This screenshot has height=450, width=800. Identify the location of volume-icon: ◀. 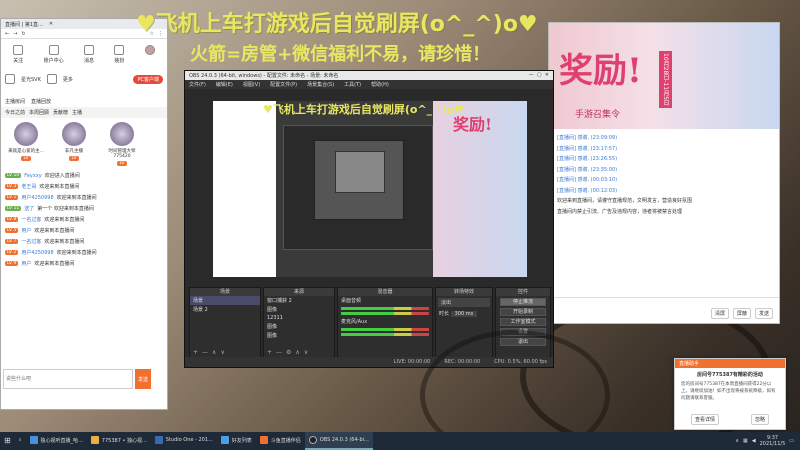
(754, 441).